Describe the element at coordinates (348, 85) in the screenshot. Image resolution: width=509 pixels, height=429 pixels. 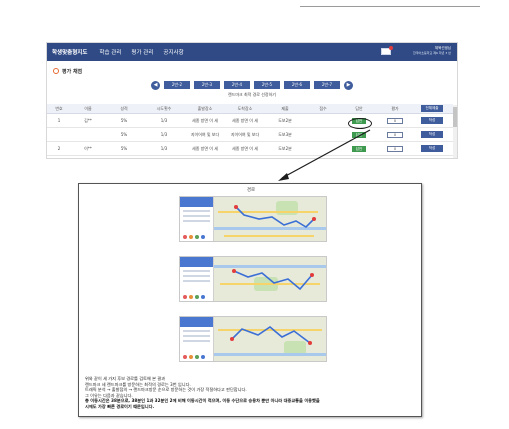
I see `next-arrow-icon: ▶` at that location.